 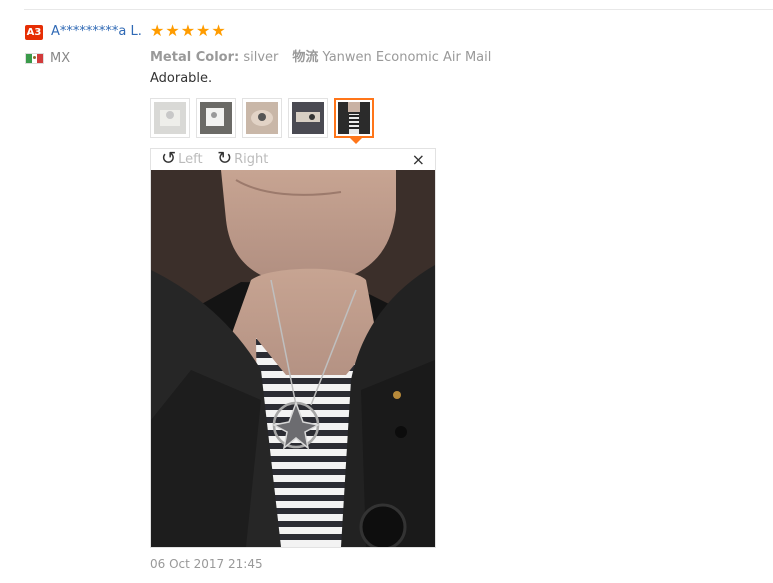 I want to click on rotate-right-label: Right, so click(x=251, y=159).